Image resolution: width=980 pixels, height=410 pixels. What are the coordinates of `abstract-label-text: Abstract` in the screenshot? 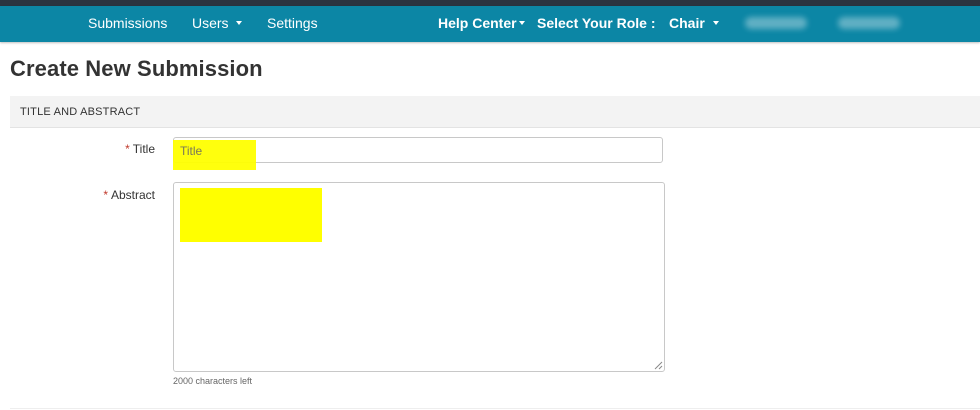 It's located at (132, 195).